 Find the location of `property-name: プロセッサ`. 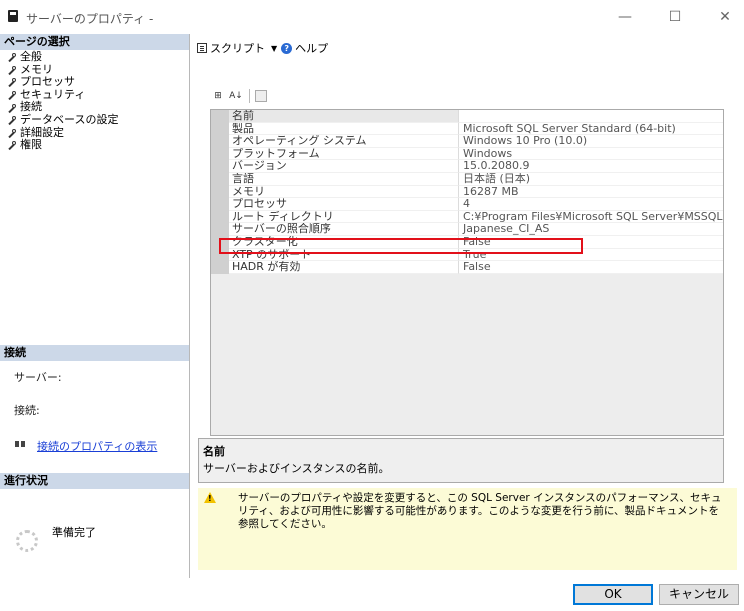

property-name: プロセッサ is located at coordinates (344, 204).